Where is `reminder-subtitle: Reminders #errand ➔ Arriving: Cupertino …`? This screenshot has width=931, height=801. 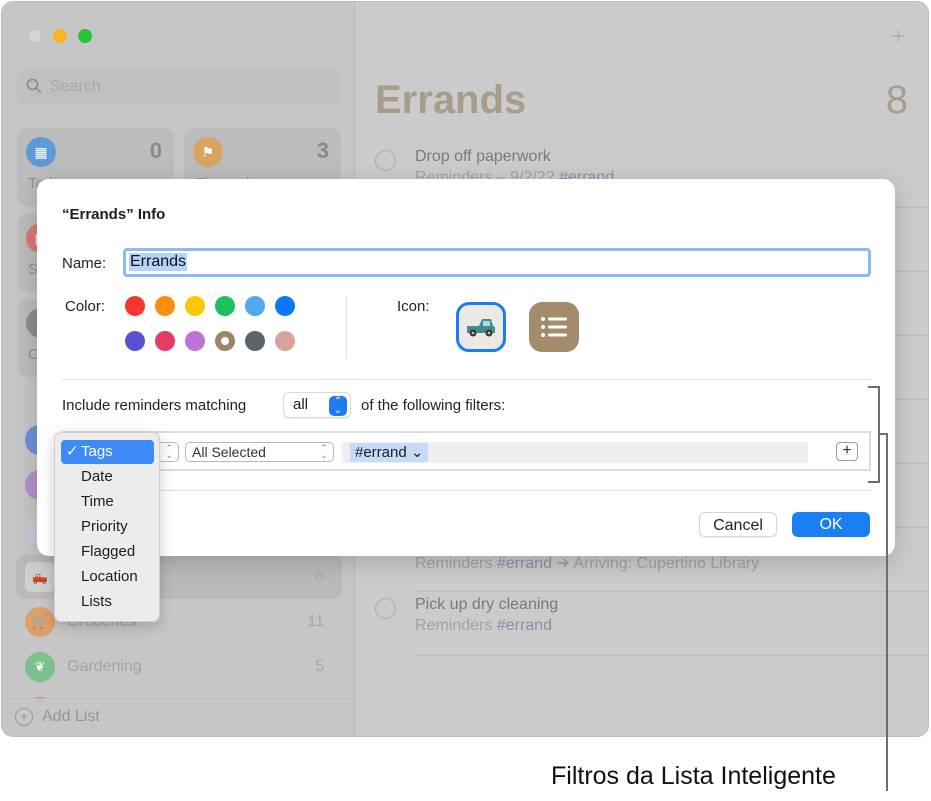
reminder-subtitle: Reminders #errand ➔ Arriving: Cupertino … is located at coordinates (587, 563).